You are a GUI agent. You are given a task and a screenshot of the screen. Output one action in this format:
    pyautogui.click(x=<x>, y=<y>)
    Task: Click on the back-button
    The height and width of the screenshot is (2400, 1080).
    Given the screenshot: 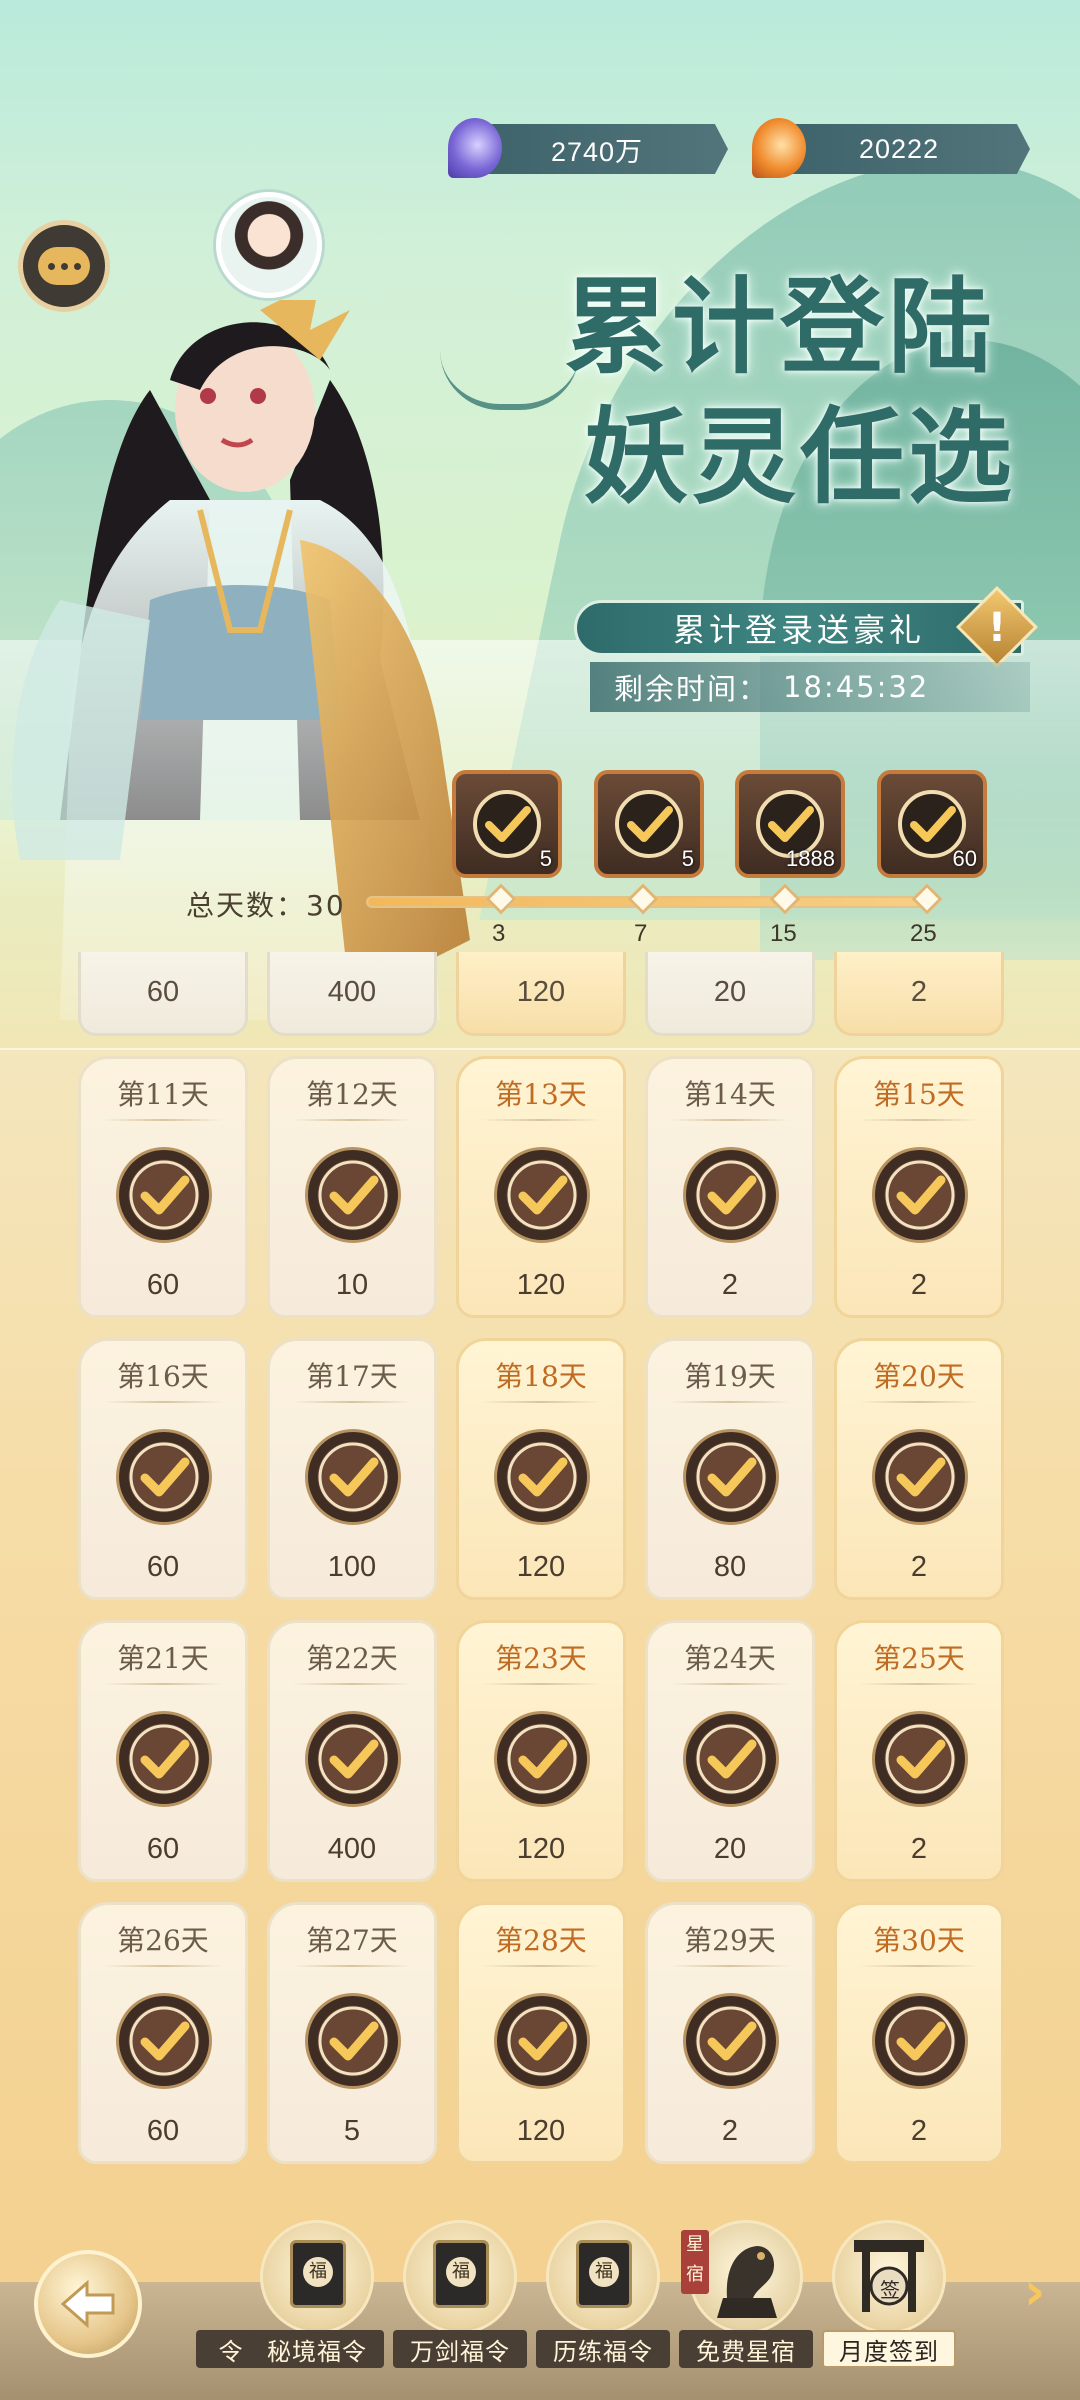 What is the action you would take?
    pyautogui.click(x=88, y=2304)
    